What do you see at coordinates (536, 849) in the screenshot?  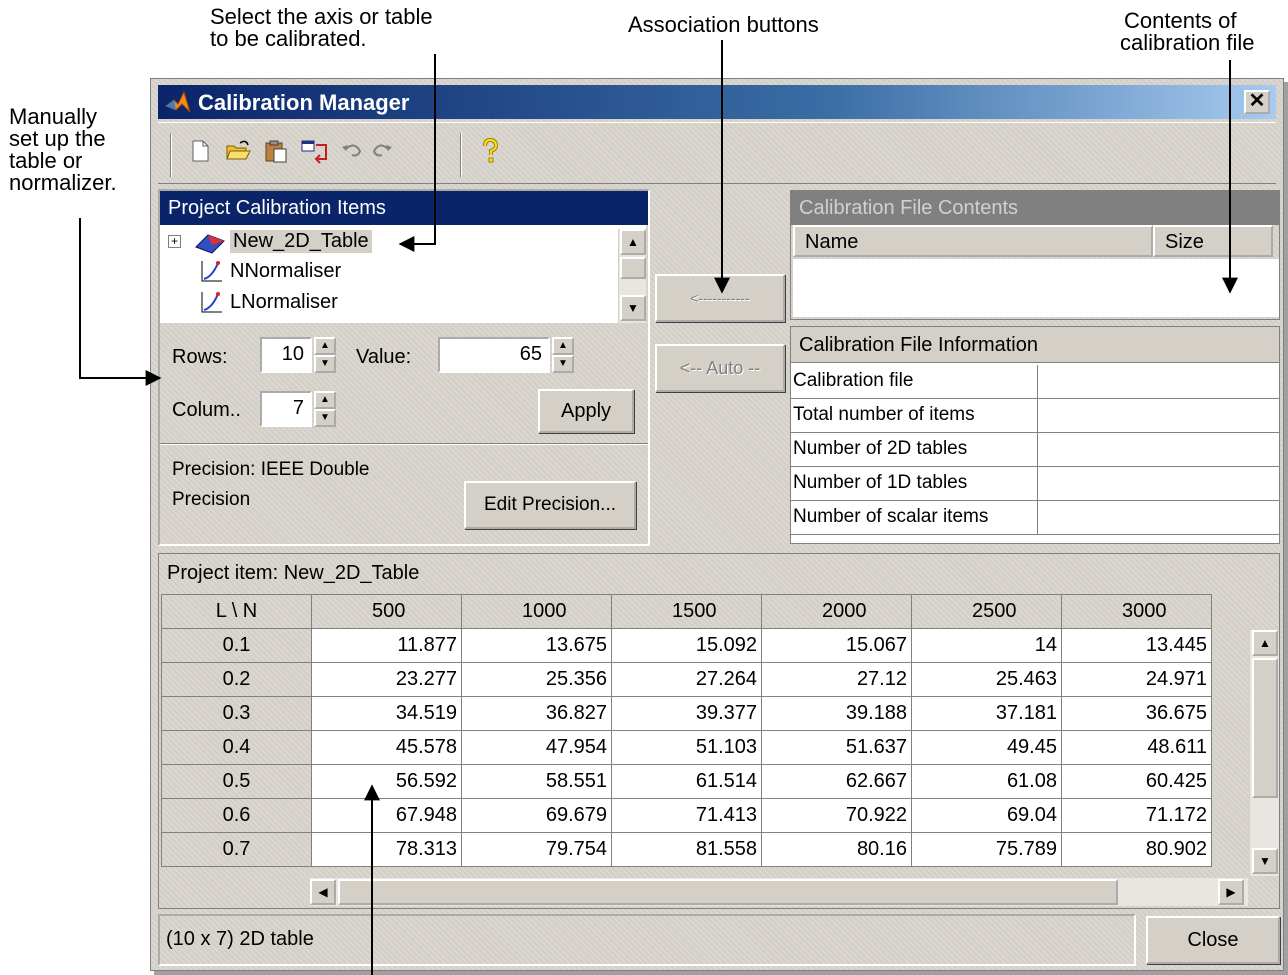 I see `table-cell: 79.754` at bounding box center [536, 849].